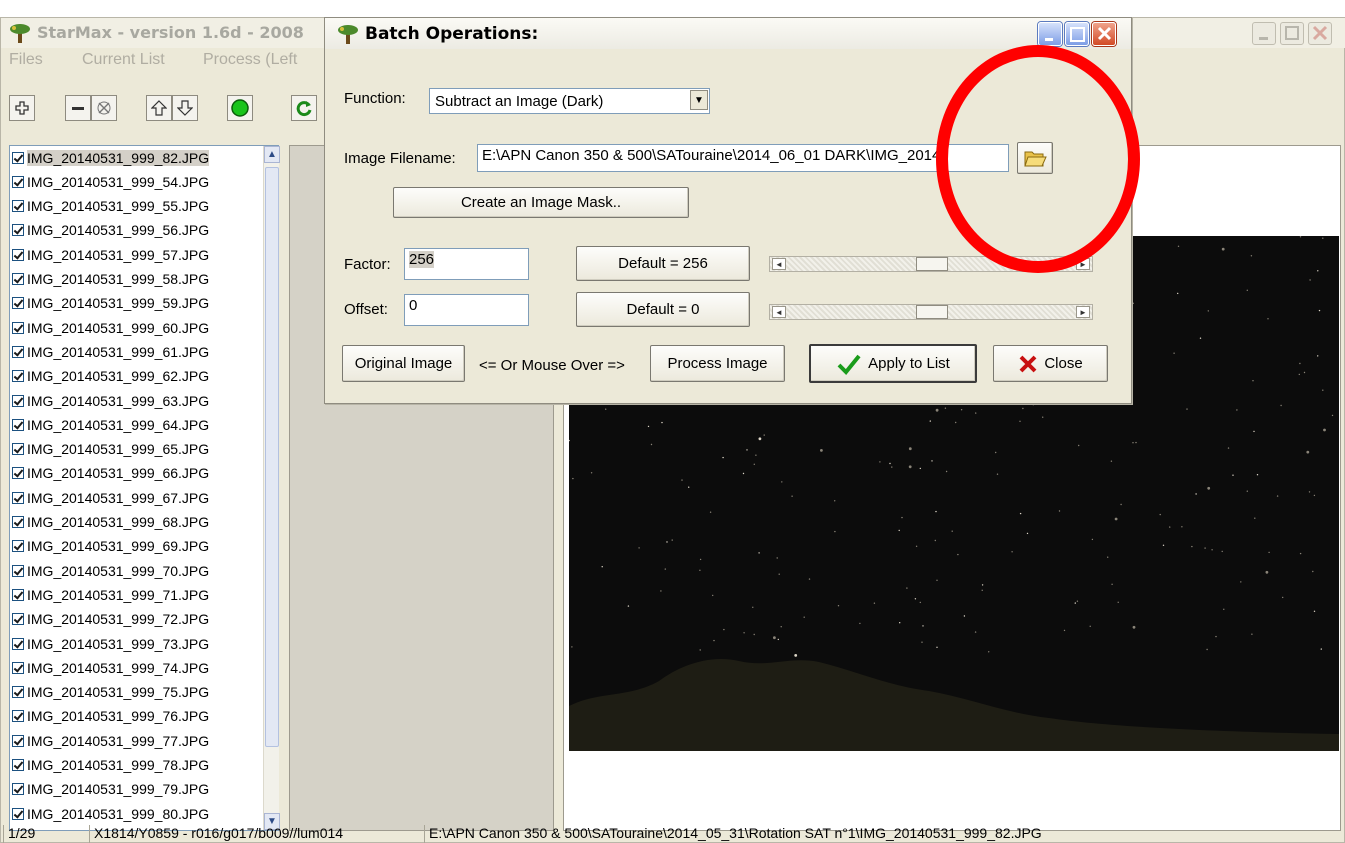  Describe the element at coordinates (78, 108) in the screenshot. I see `remove-button` at that location.